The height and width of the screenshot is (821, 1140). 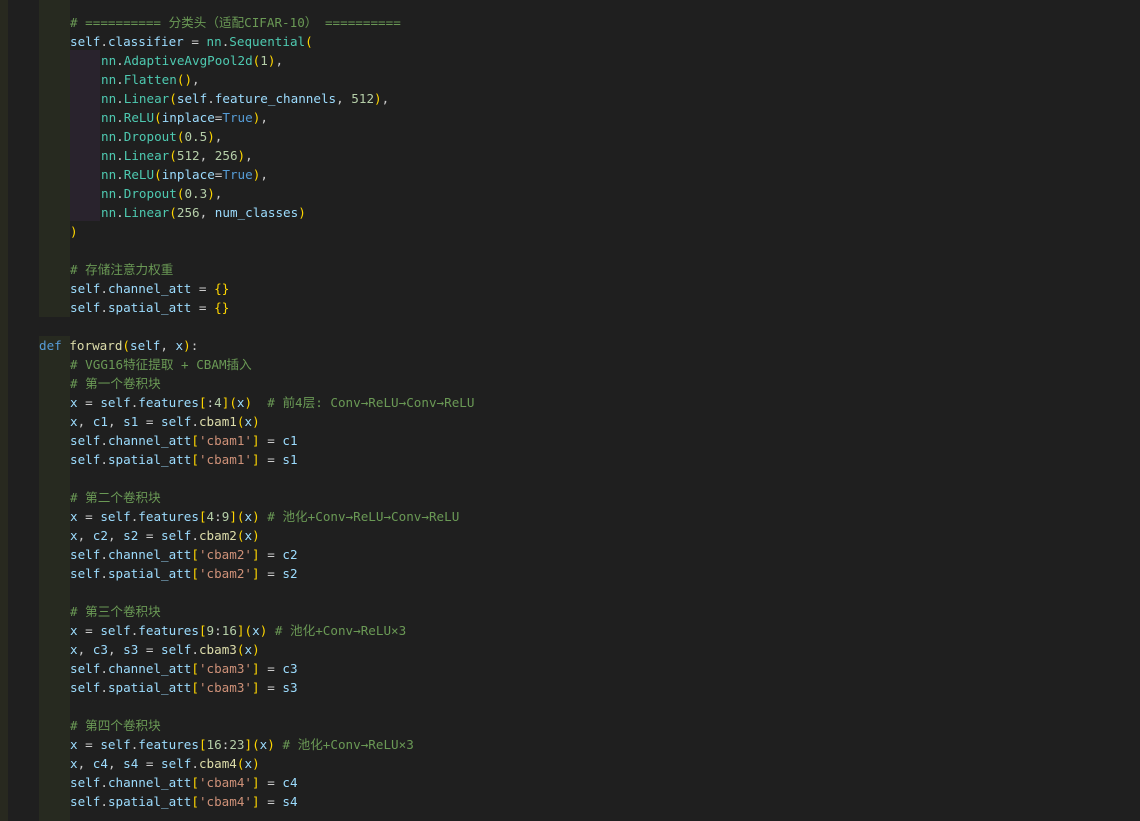 What do you see at coordinates (191, 41) in the screenshot?
I see `code-line: self.classifier = nn.Sequential(` at bounding box center [191, 41].